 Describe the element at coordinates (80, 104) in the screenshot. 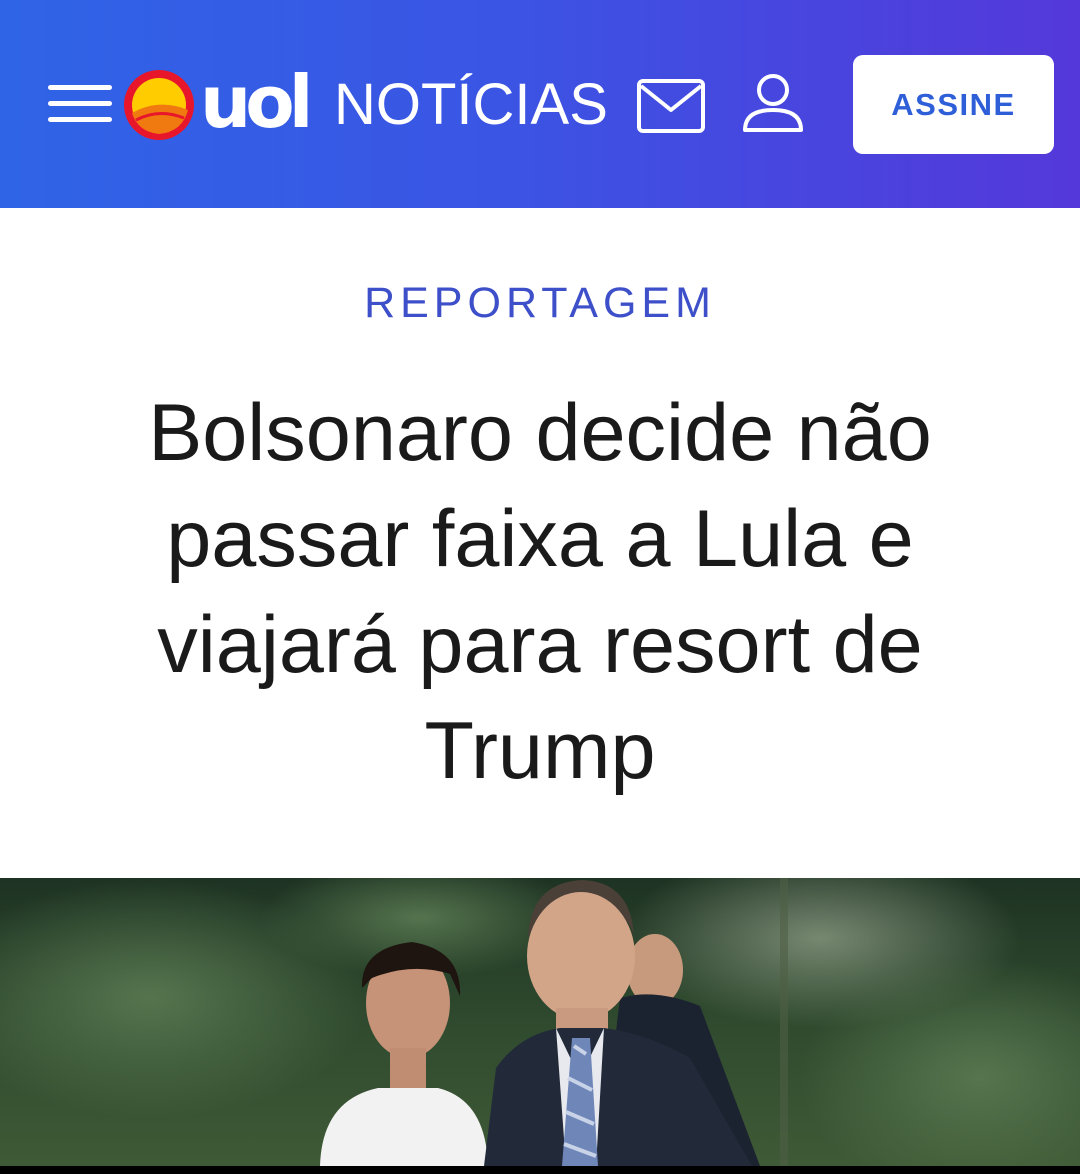

I see `hamburger-menu-icon` at that location.